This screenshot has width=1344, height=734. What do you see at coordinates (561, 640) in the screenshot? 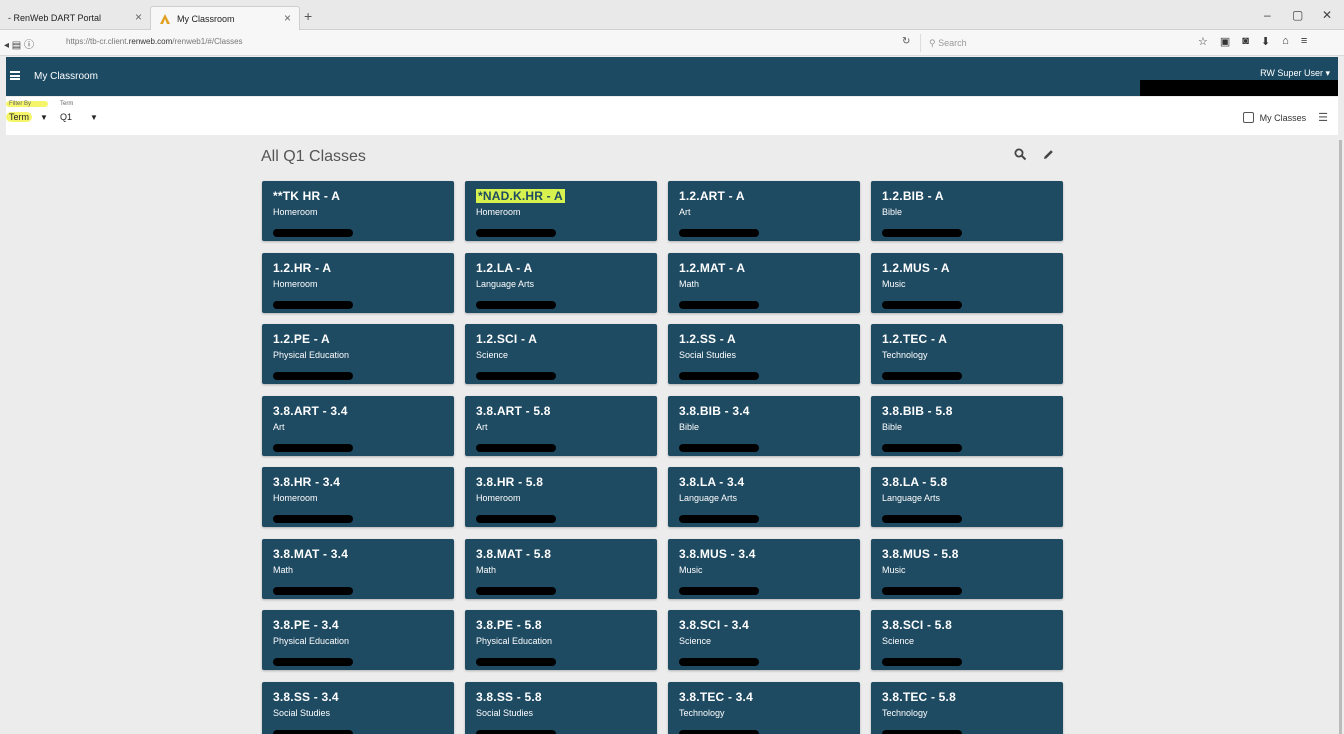
I see `class-card: 3.8.PE - 5.8 Physical Education` at bounding box center [561, 640].